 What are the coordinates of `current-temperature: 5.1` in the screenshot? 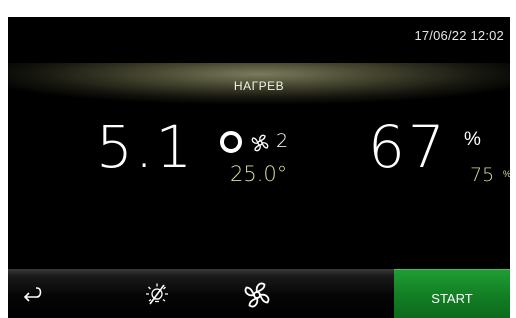 It's located at (145, 147).